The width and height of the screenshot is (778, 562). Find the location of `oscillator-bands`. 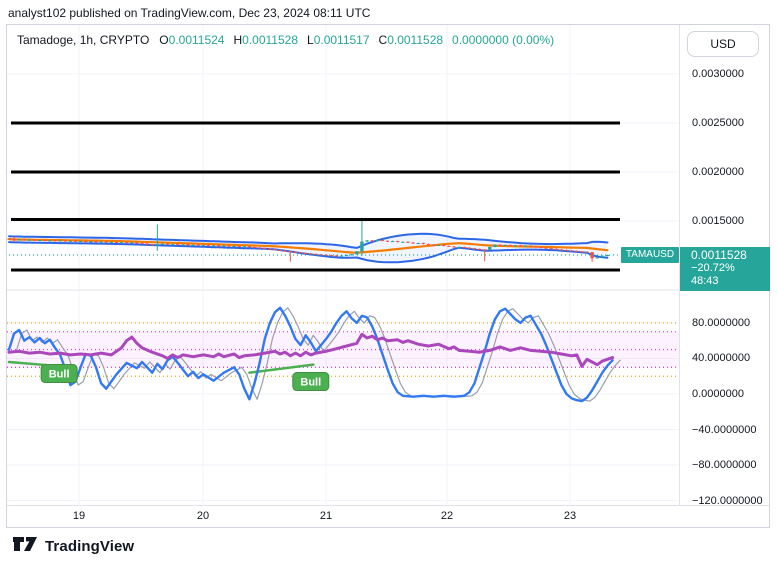

oscillator-bands is located at coordinates (343, 349).